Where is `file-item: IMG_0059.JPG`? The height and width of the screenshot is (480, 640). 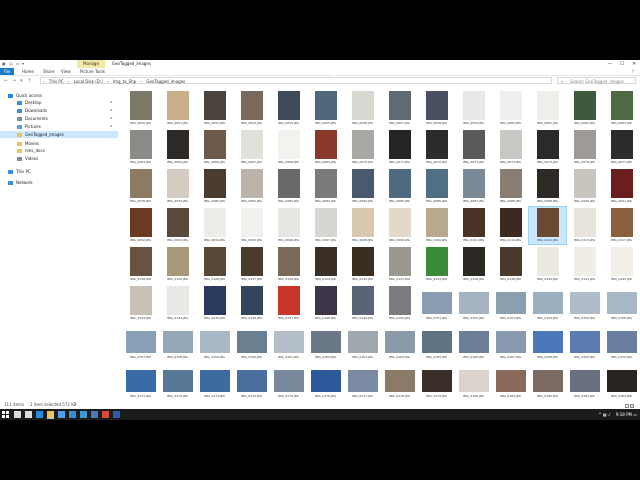
file-item: IMG_0059.JPG is located at coordinates (473, 108).